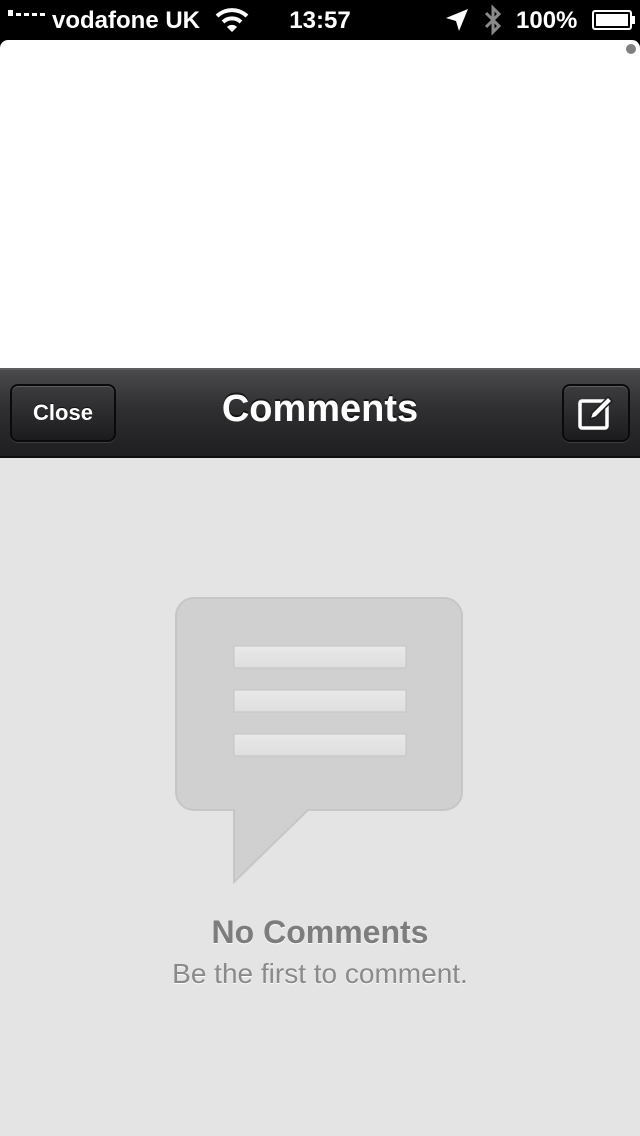 The width and height of the screenshot is (640, 1136). I want to click on status-bar: vodafone UK 13:57 100%, so click(320, 20).